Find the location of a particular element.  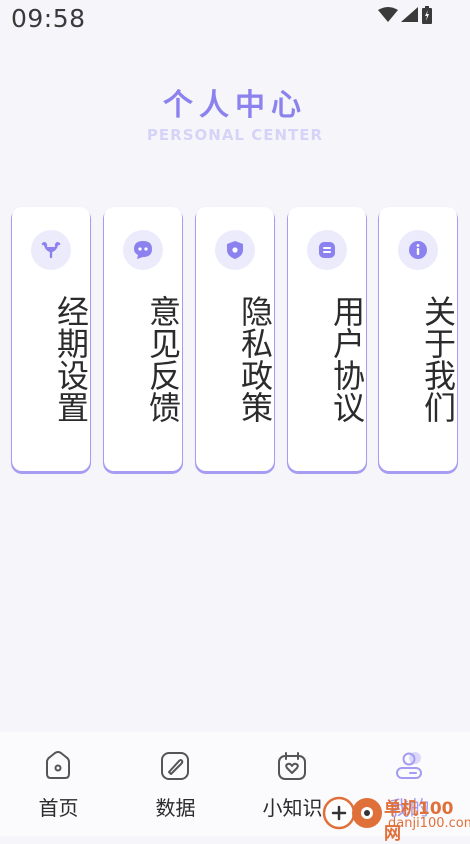

status-time: 09:58 is located at coordinates (48, 18).